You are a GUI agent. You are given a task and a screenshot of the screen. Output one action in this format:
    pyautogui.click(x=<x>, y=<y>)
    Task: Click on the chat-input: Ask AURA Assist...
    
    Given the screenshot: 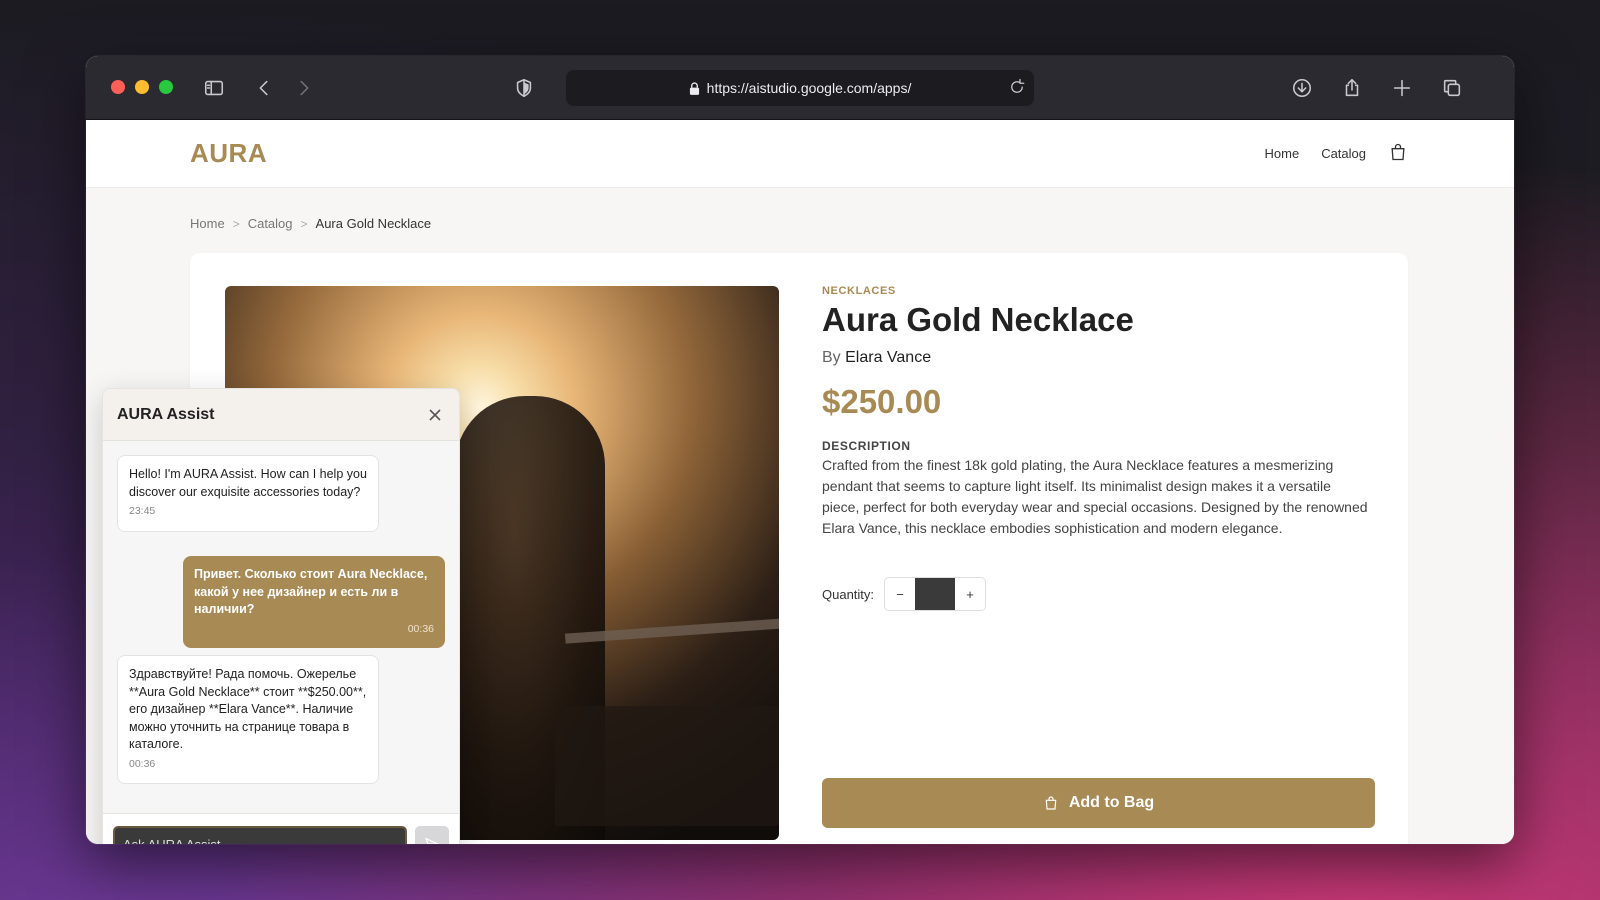 What is the action you would take?
    pyautogui.click(x=260, y=835)
    